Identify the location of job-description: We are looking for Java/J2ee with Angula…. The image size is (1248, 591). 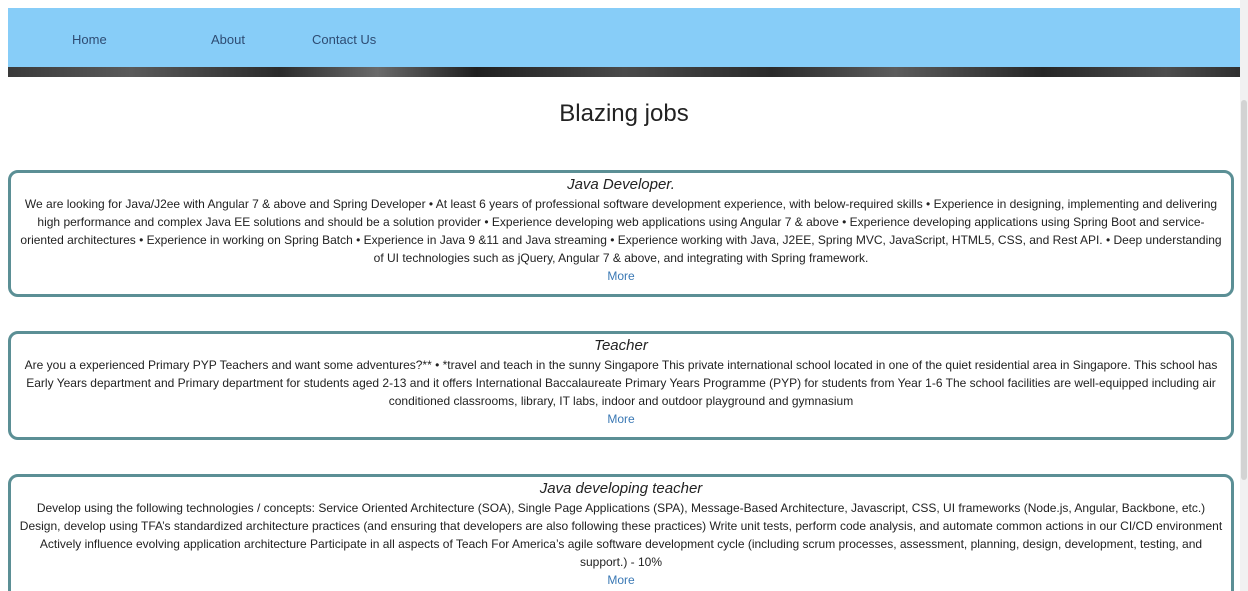
(621, 231).